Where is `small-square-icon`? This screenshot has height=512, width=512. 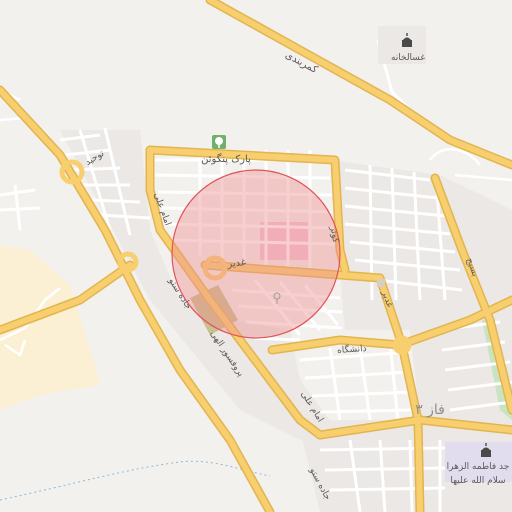
small-square-icon is located at coordinates (381, 283).